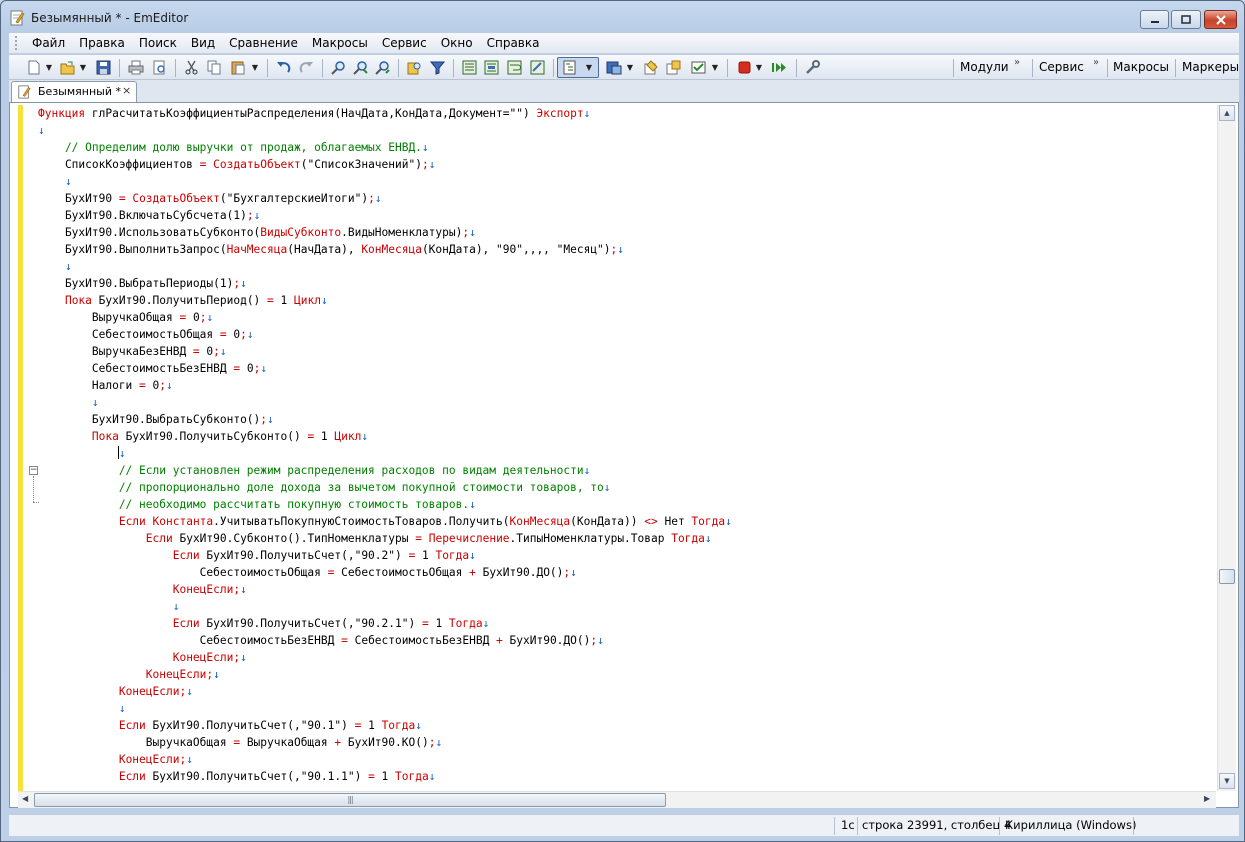  Describe the element at coordinates (1017, 62) in the screenshot. I see `modules-chevron-icon: »` at that location.